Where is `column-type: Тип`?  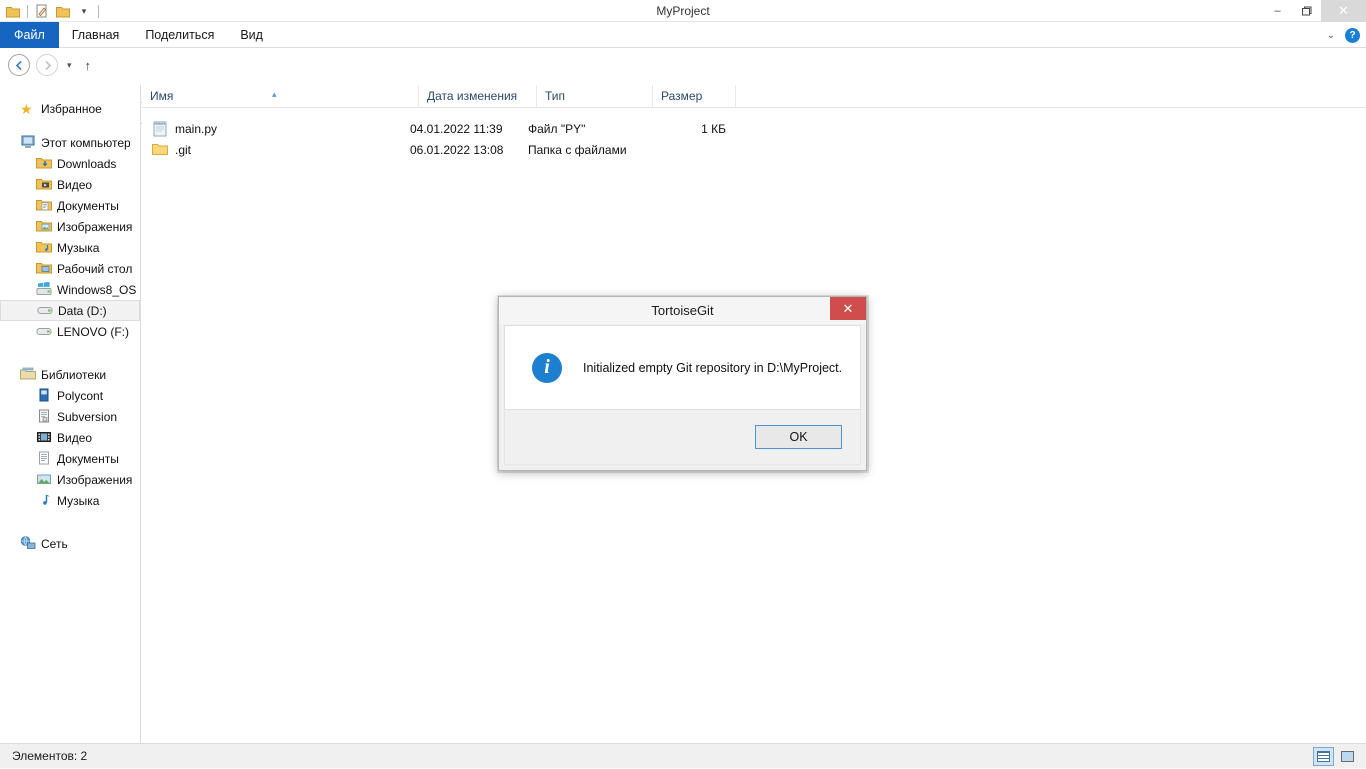
column-type: Тип is located at coordinates (594, 96).